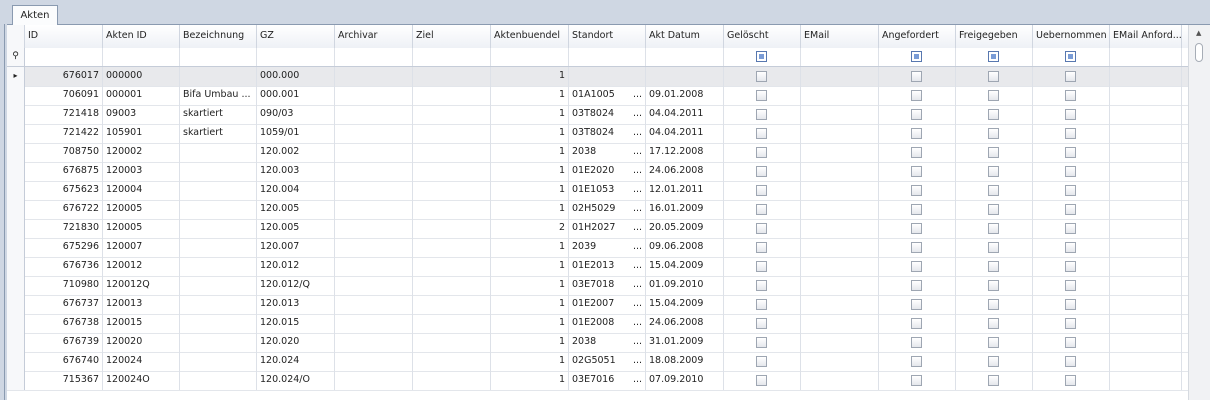  Describe the element at coordinates (840, 57) in the screenshot. I see `filter-cell-email` at that location.